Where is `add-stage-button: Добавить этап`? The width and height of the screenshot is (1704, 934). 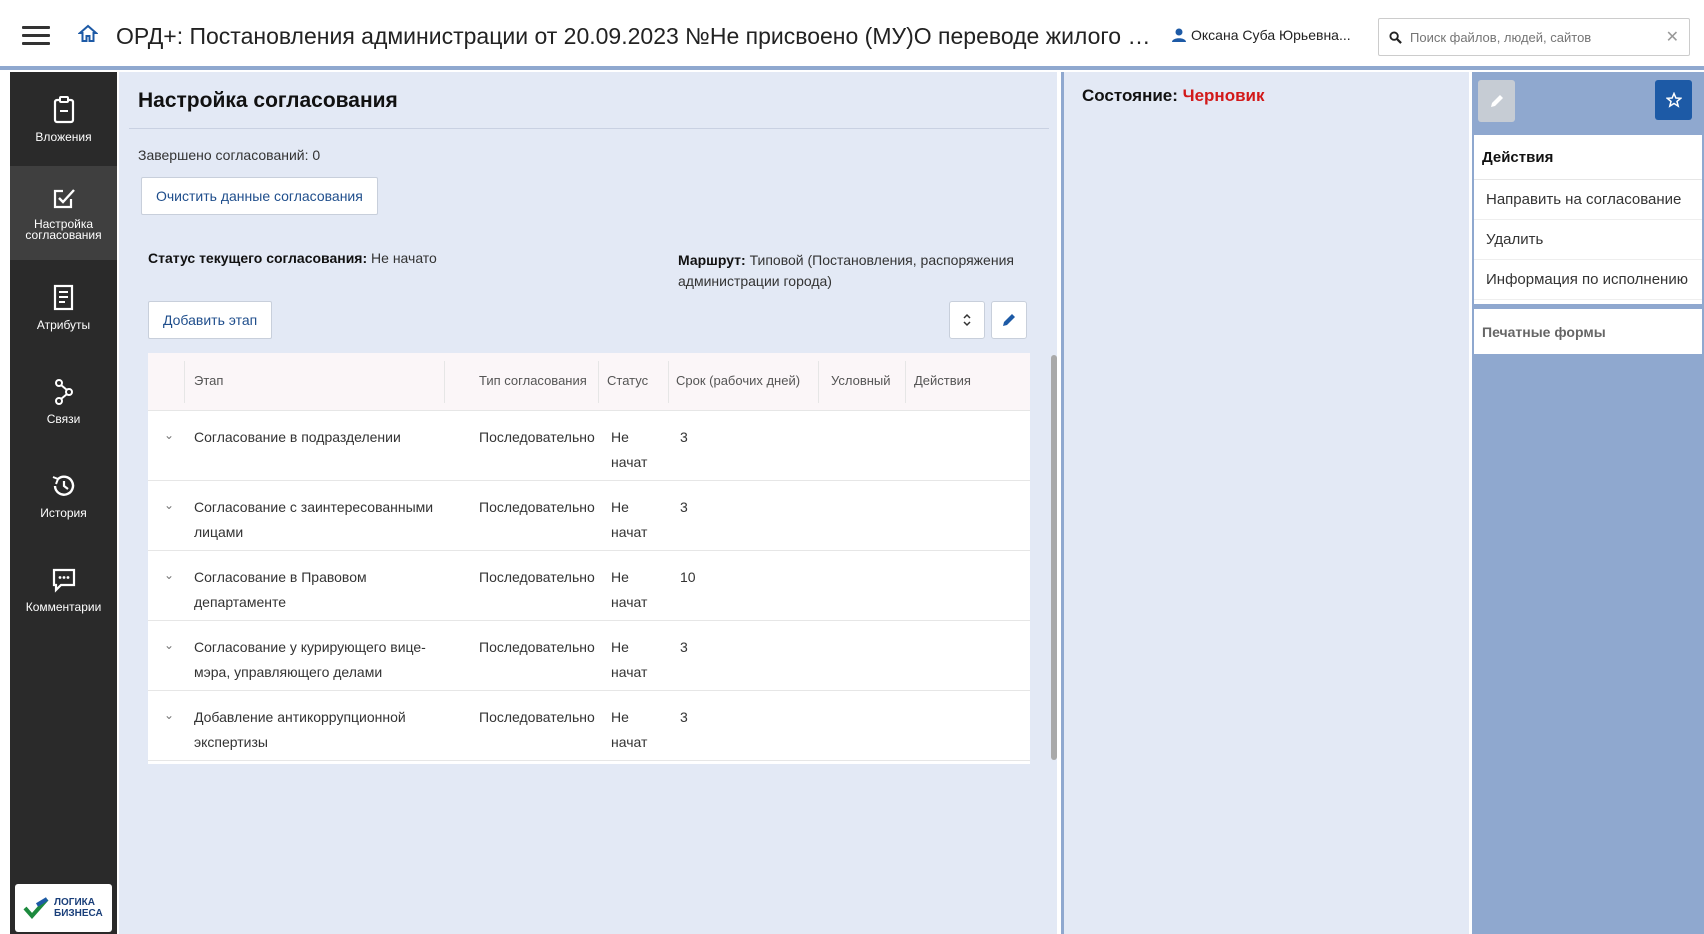
add-stage-button: Добавить этап is located at coordinates (210, 320).